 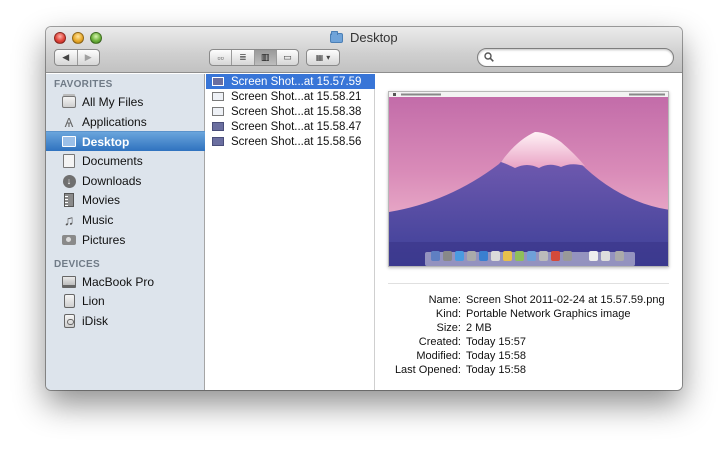 I want to click on sidebar-item-label: Lion, so click(x=93, y=301).